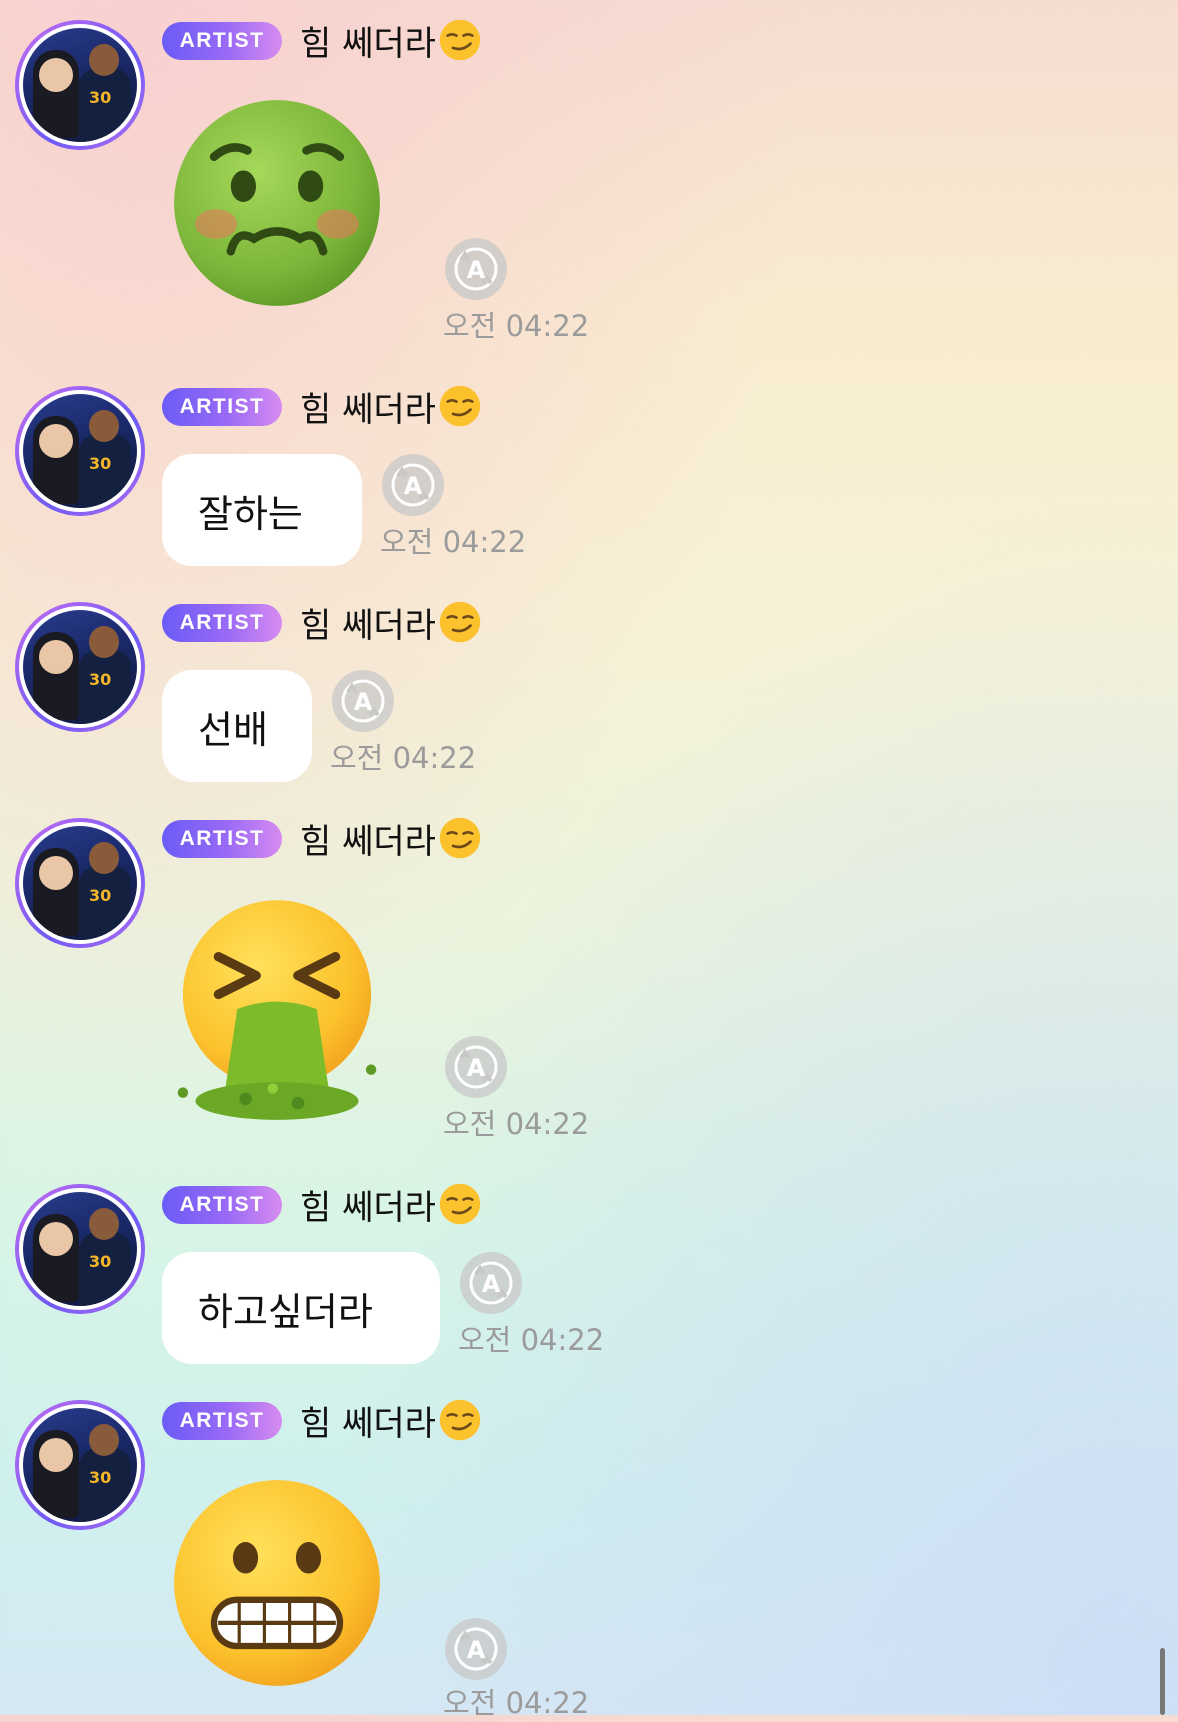 This screenshot has width=1178, height=1722. Describe the element at coordinates (237, 726) in the screenshot. I see `message-bubble: 선배` at that location.